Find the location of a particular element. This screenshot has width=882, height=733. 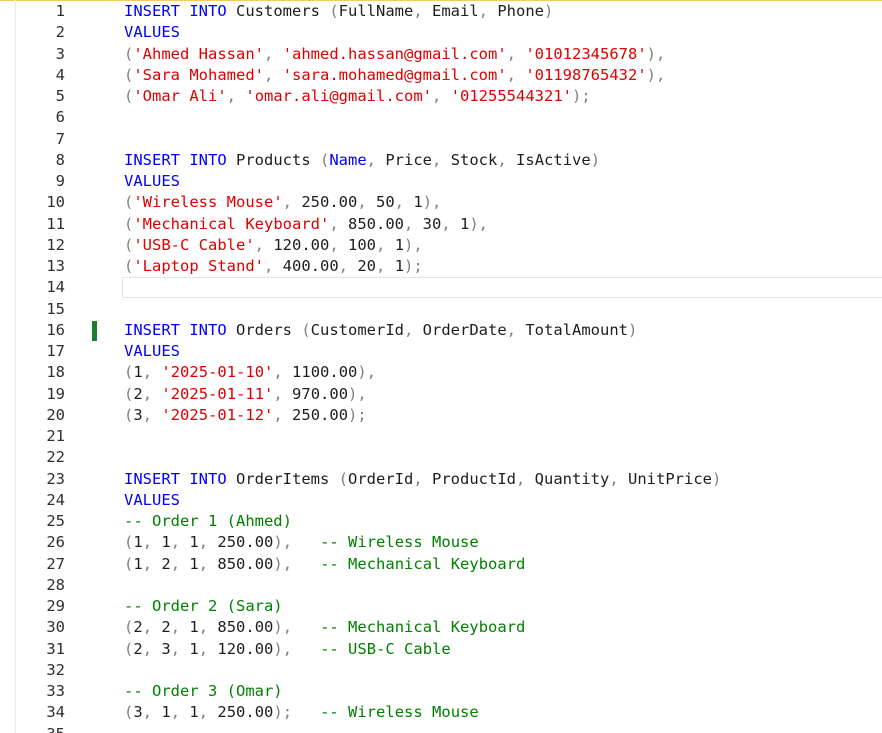

line-number: 5 is located at coordinates (60, 96).